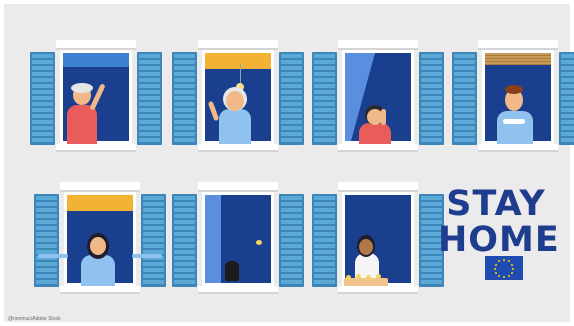 The width and height of the screenshot is (574, 326). I want to click on curtain, so click(213, 239).